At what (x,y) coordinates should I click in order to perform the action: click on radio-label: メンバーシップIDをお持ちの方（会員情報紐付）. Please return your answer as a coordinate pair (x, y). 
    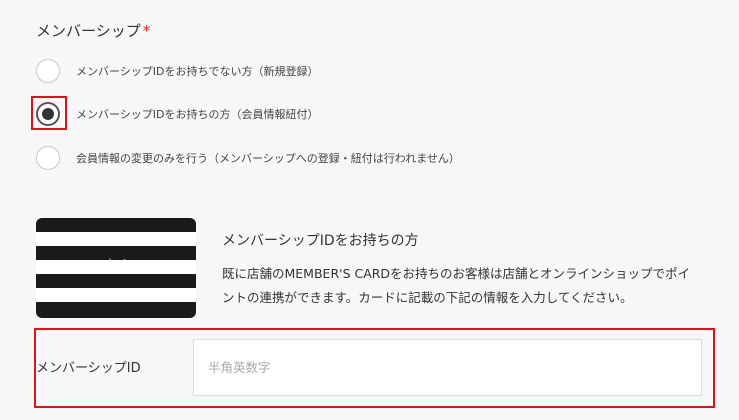
    Looking at the image, I should click on (197, 114).